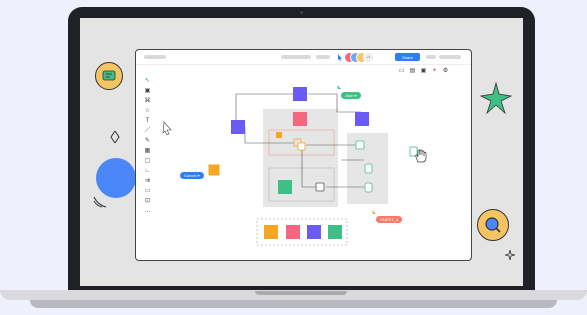 The width and height of the screenshot is (587, 315). What do you see at coordinates (116, 178) in the screenshot?
I see `blue-circle-decoration` at bounding box center [116, 178].